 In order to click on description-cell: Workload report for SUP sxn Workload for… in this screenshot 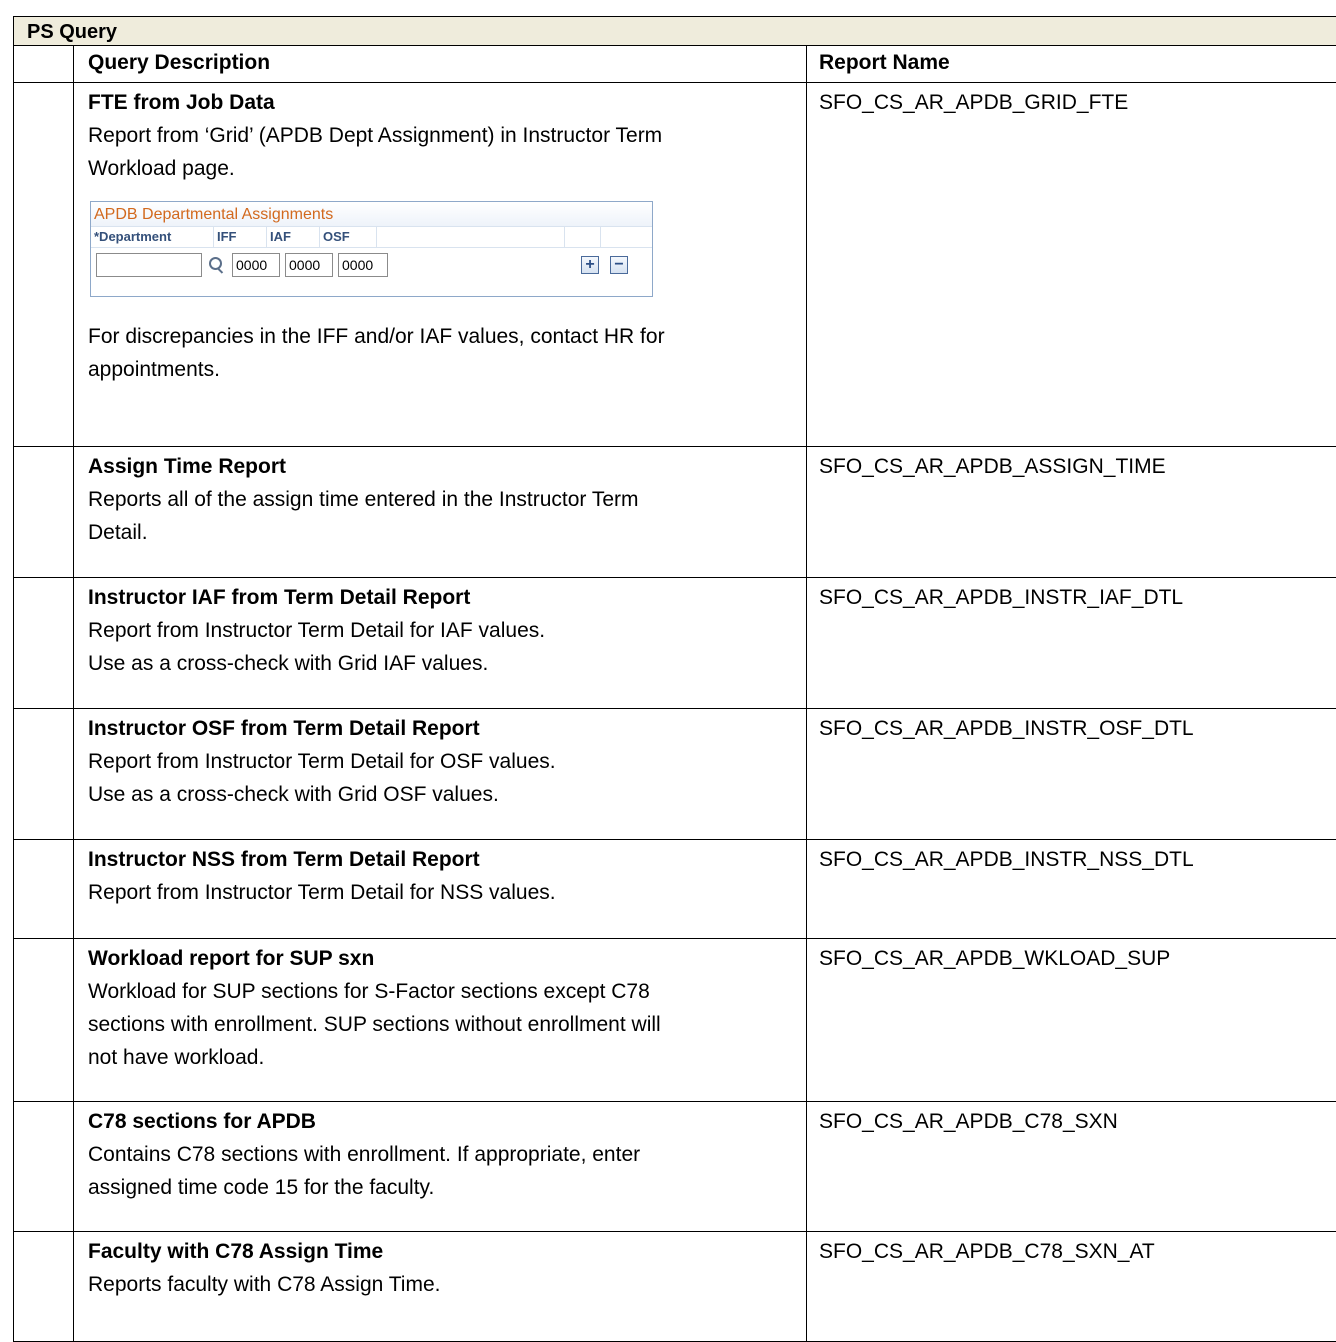, I will do `click(440, 1020)`.